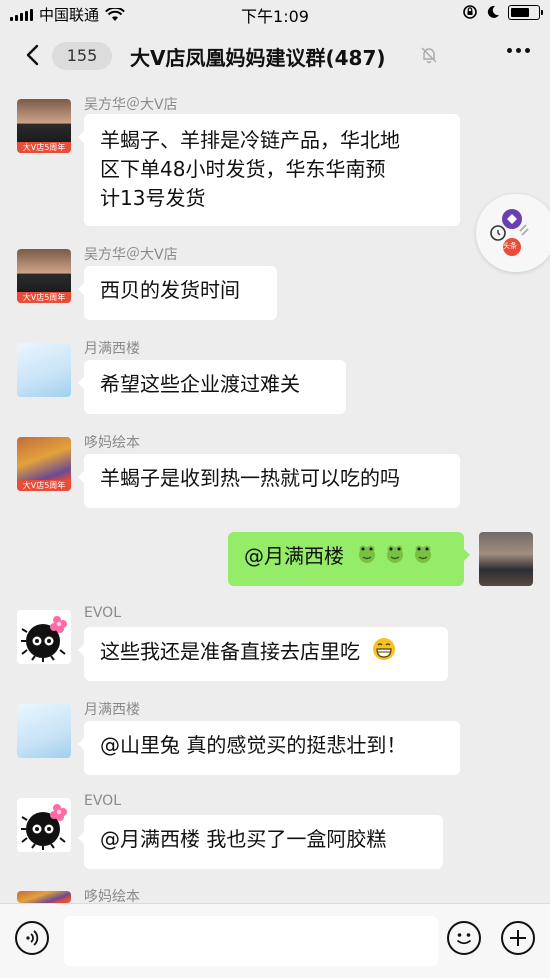 This screenshot has height=978, width=550. I want to click on message-line: 希望这些企业渡过难关, so click(200, 384).